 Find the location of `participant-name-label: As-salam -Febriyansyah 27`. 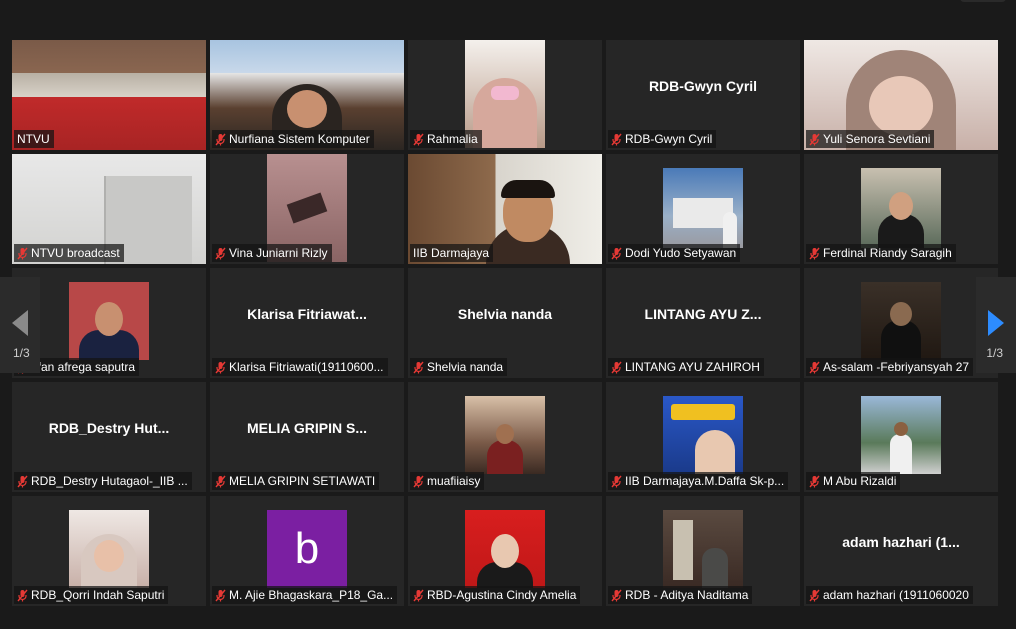

participant-name-label: As-salam -Febriyansyah 27 is located at coordinates (890, 367).